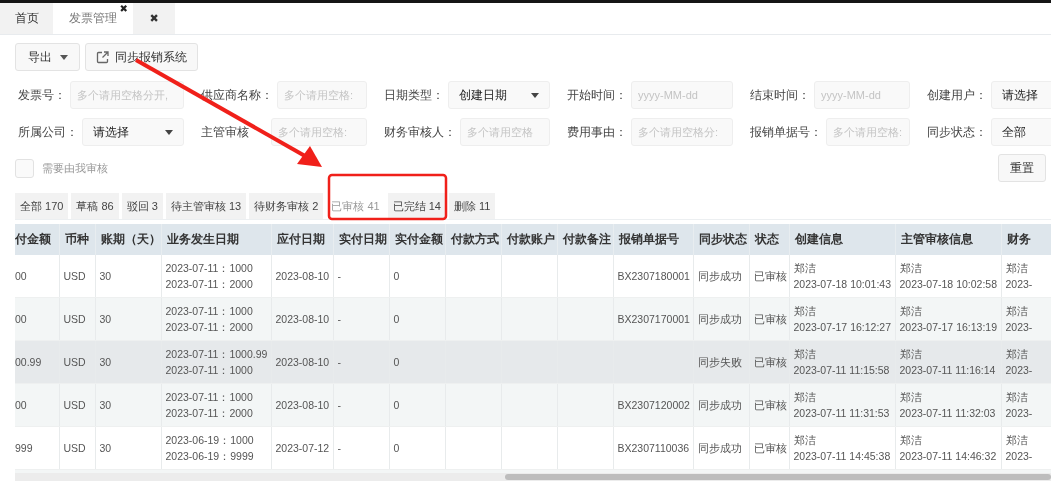 This screenshot has height=485, width=1051. What do you see at coordinates (1022, 168) in the screenshot?
I see `reset-button: 重置` at bounding box center [1022, 168].